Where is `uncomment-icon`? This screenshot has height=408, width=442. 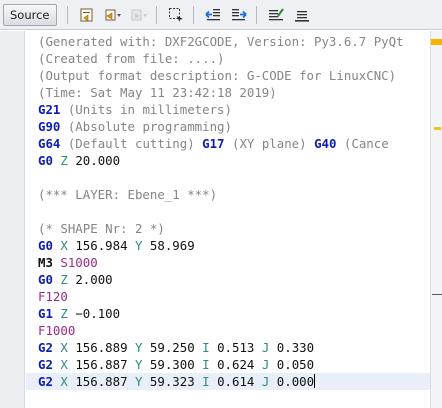 uncomment-icon is located at coordinates (301, 16).